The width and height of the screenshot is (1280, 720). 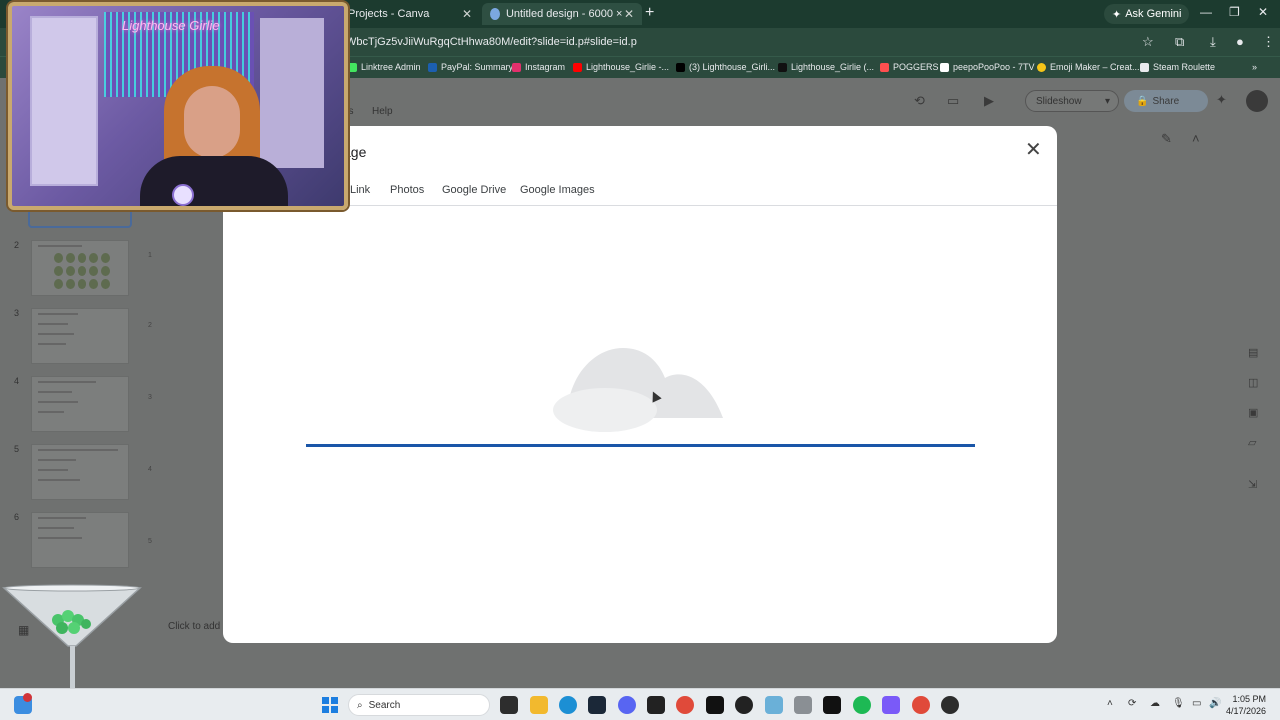 I want to click on share-label: Share, so click(x=1166, y=101).